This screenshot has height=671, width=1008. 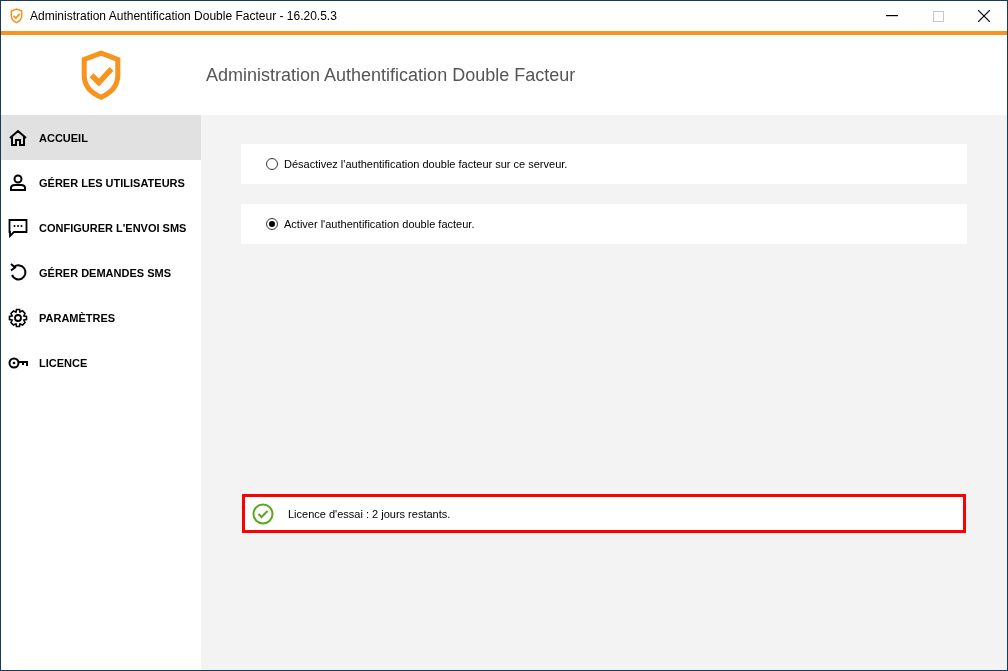 What do you see at coordinates (18, 272) in the screenshot?
I see `undo-icon` at bounding box center [18, 272].